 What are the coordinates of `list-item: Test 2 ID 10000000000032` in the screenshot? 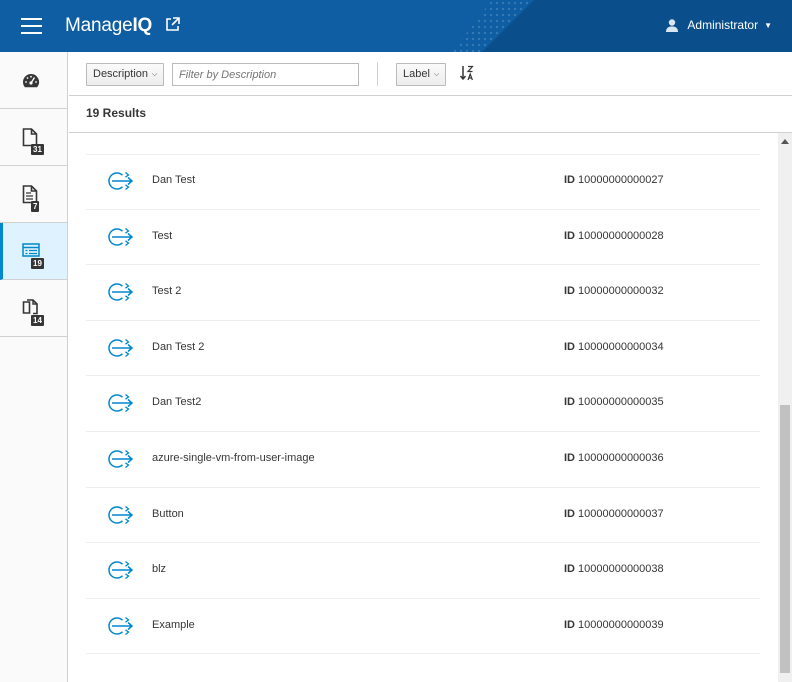 It's located at (423, 293).